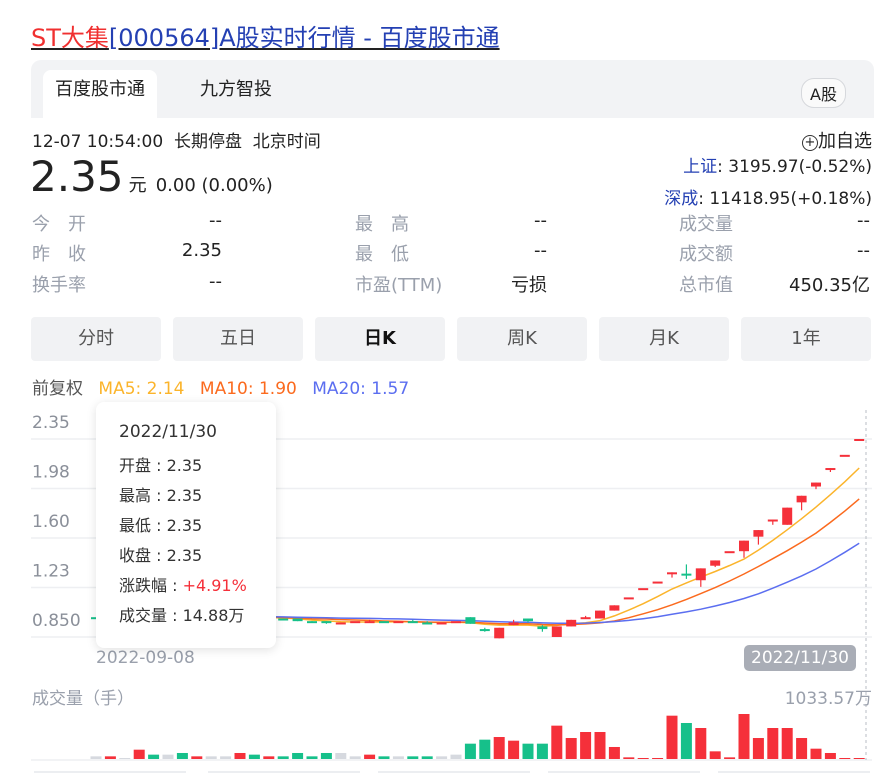 The width and height of the screenshot is (890, 774). Describe the element at coordinates (51, 473) in the screenshot. I see `y-tick-label: 1.98` at that location.